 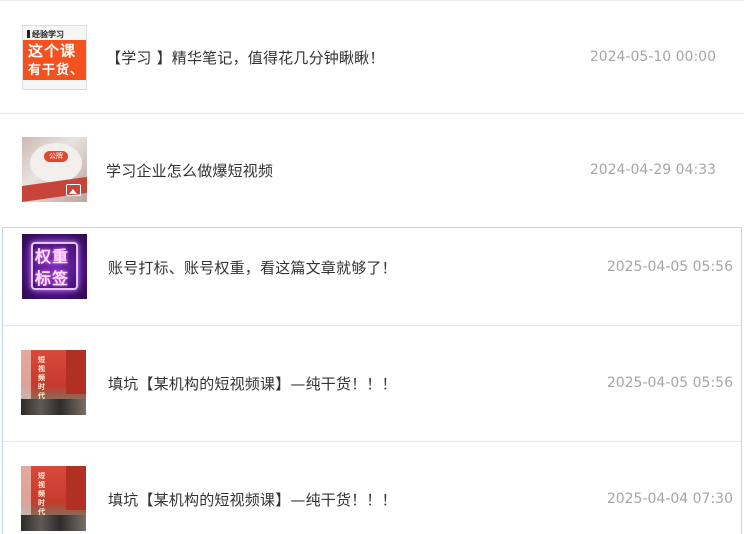 What do you see at coordinates (245, 57) in the screenshot?
I see `article-title: 【学习 】精华笔记，值得花几分钟瞅瞅！` at bounding box center [245, 57].